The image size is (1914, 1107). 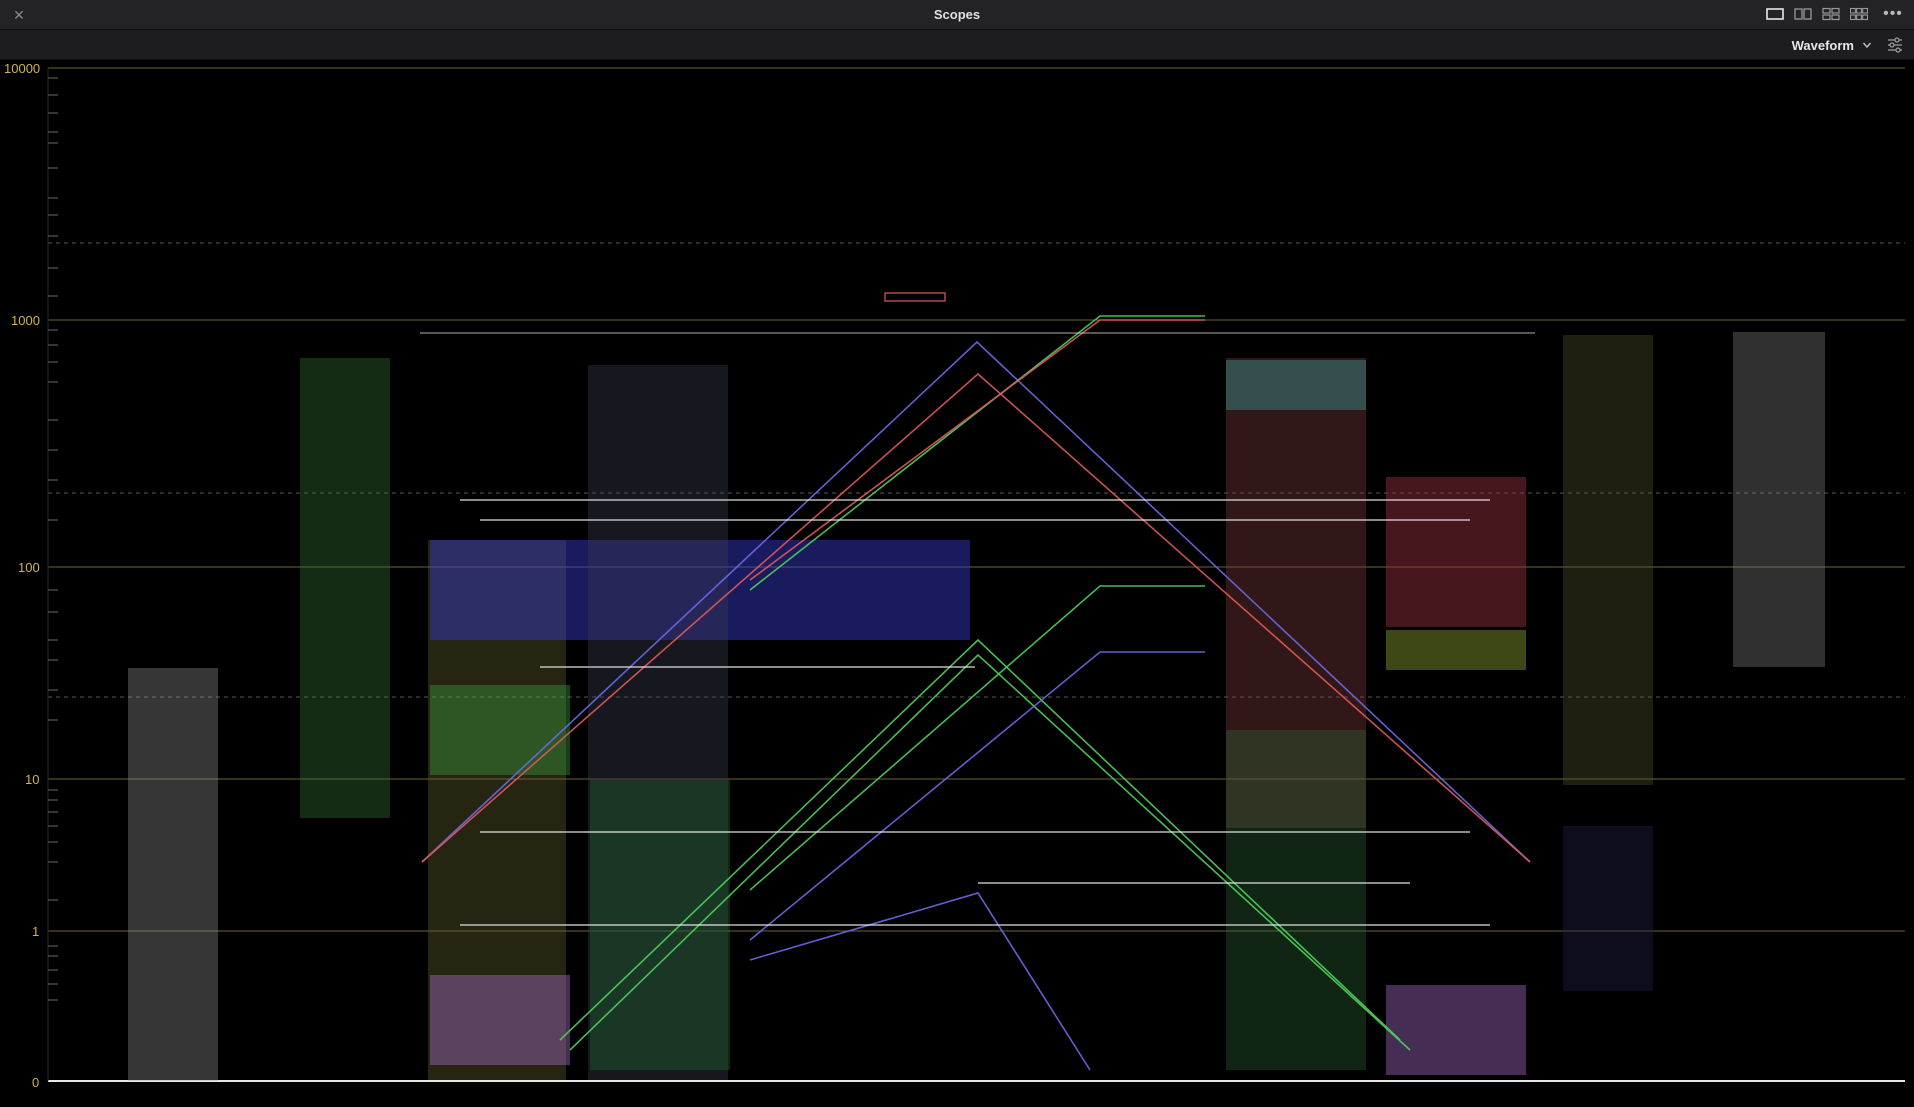 I want to click on window-title: Scopes, so click(x=957, y=14).